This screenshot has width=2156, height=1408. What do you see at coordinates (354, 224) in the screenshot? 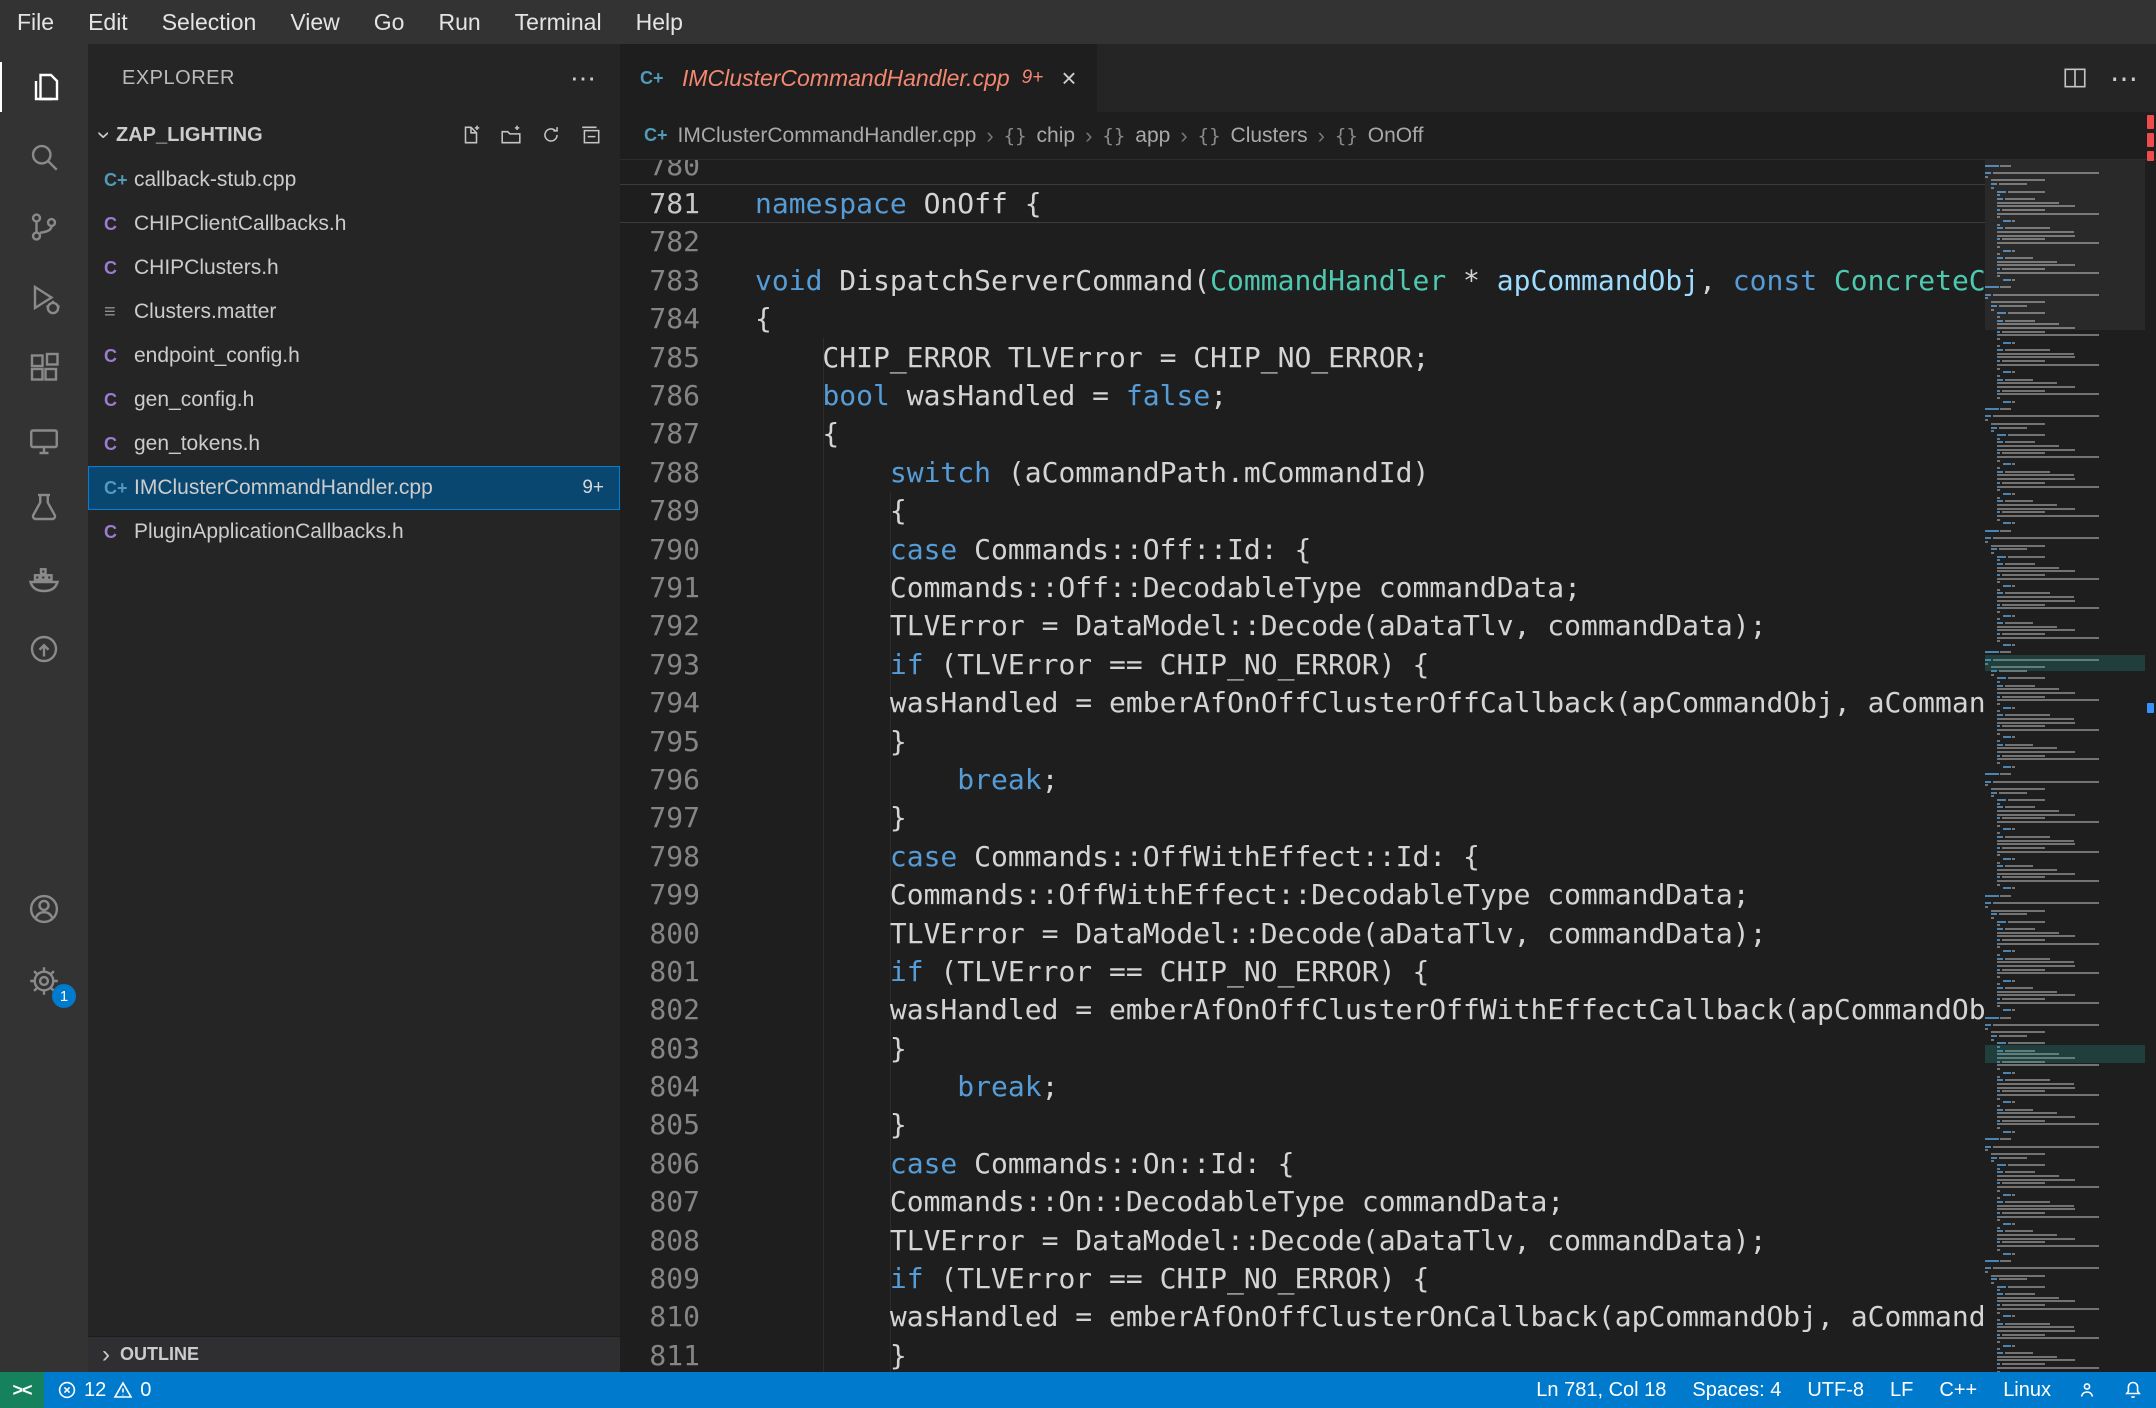
I see `file-row: C CHIPClientCallbacks.h` at bounding box center [354, 224].